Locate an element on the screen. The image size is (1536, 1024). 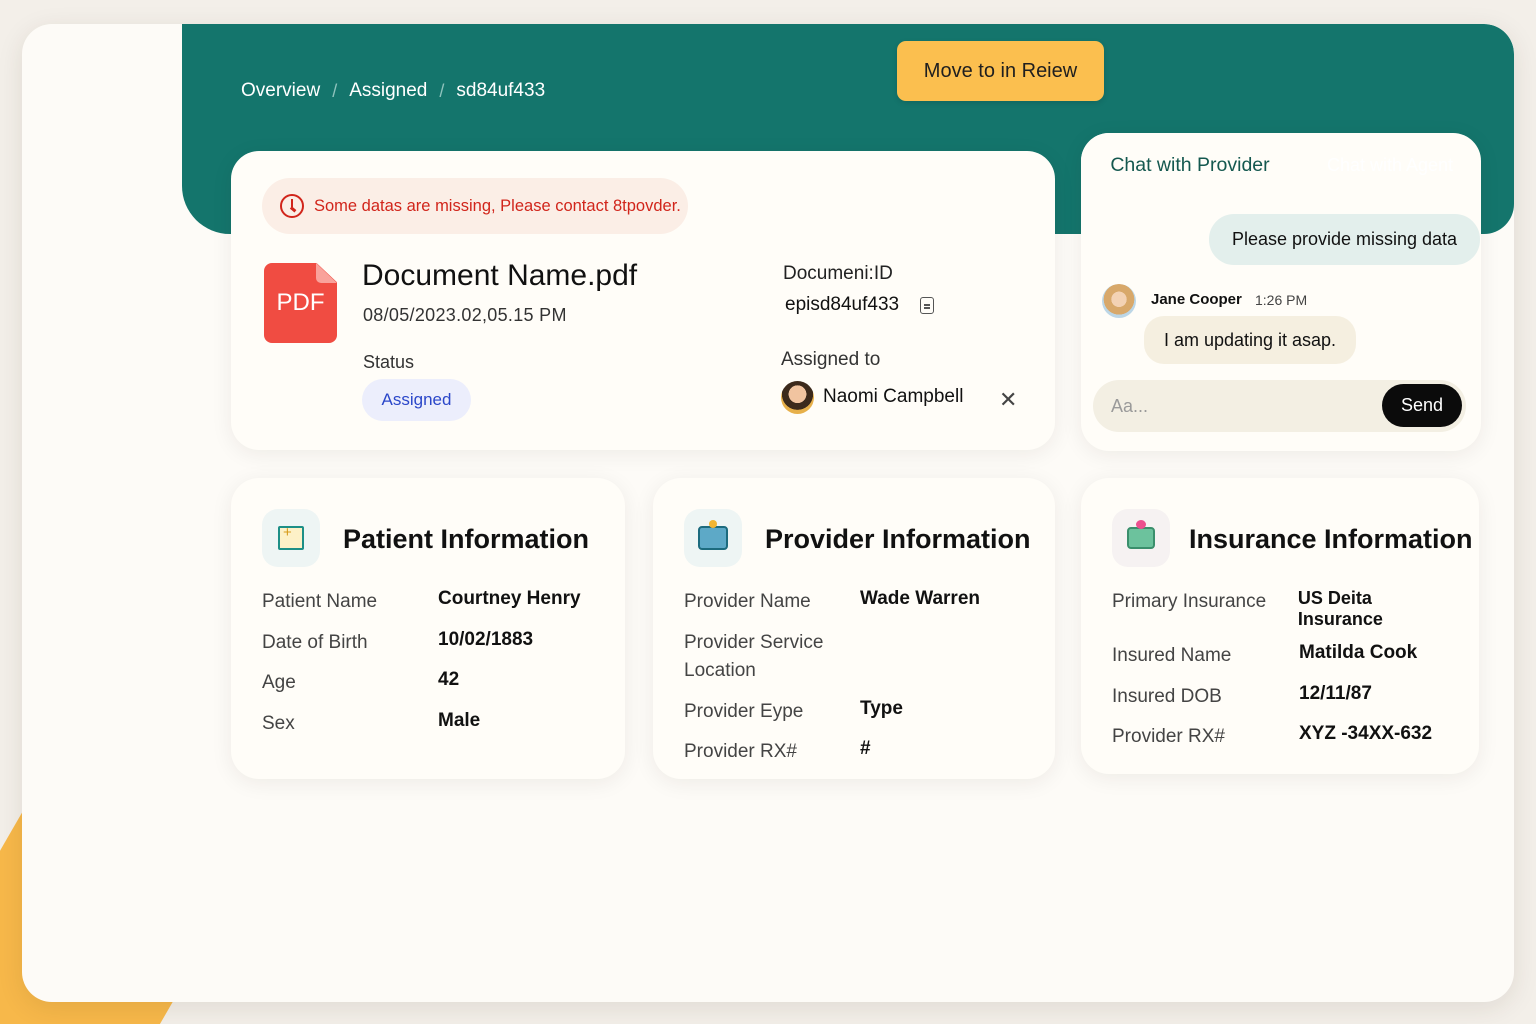
incoming-message: I am updating it asap. is located at coordinates (1250, 340).